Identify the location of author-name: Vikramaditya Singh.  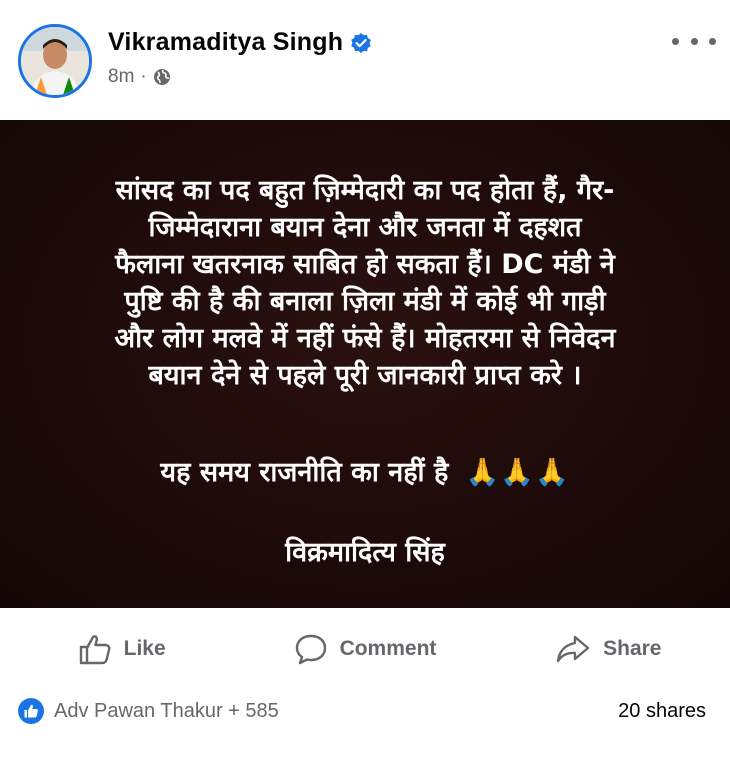
(225, 42).